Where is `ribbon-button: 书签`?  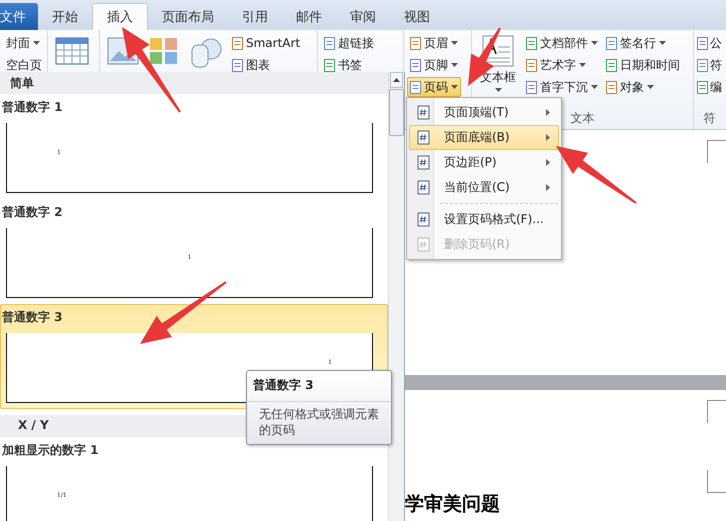
ribbon-button: 书签 is located at coordinates (349, 65).